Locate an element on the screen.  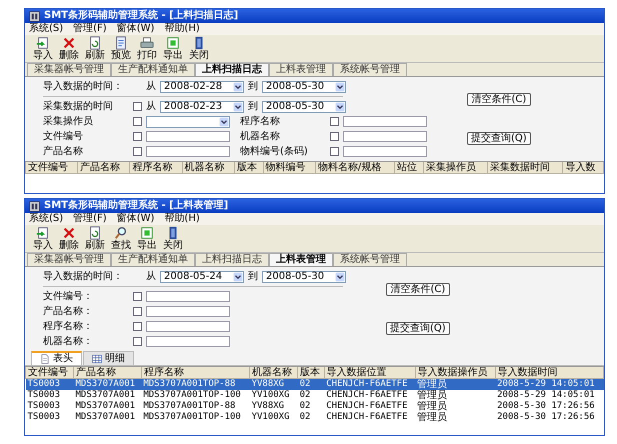
to-label: 到 is located at coordinates (253, 106).